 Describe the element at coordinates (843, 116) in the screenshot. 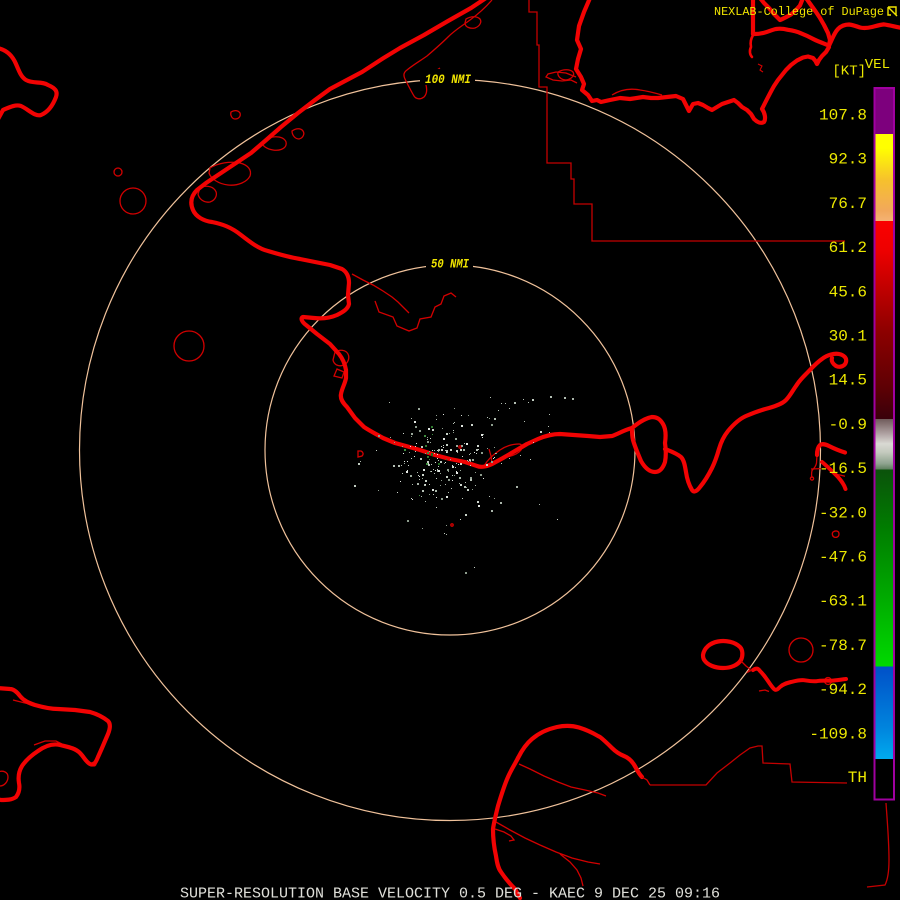

I see `svg-text: 107.8` at that location.